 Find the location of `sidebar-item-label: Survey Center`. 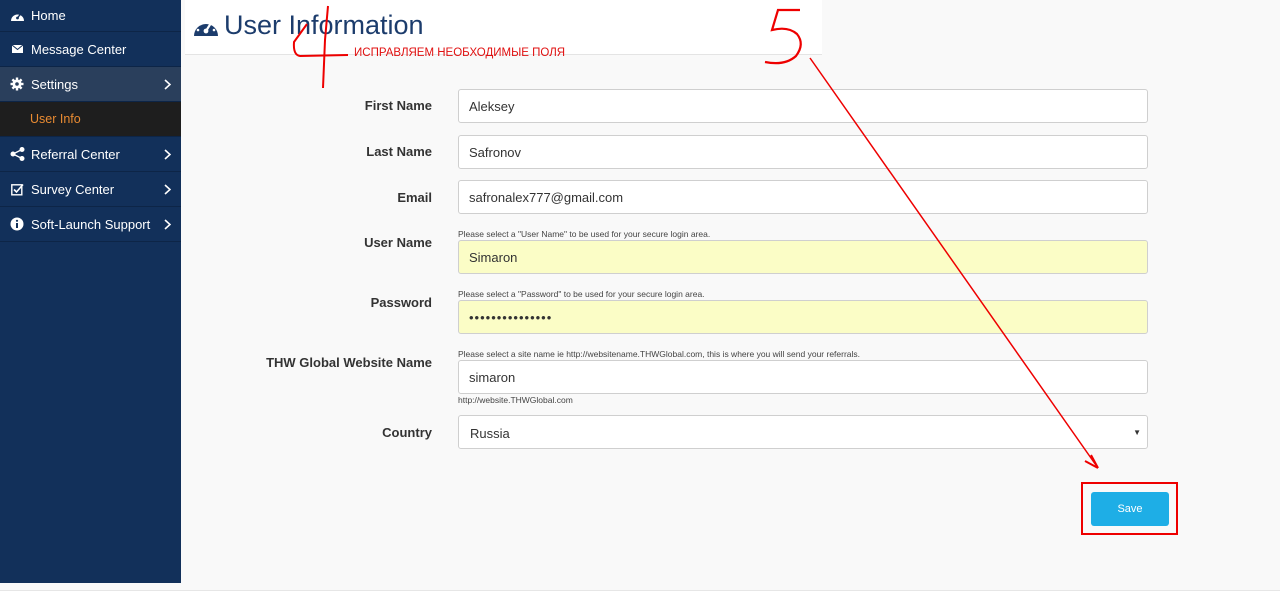

sidebar-item-label: Survey Center is located at coordinates (73, 189).